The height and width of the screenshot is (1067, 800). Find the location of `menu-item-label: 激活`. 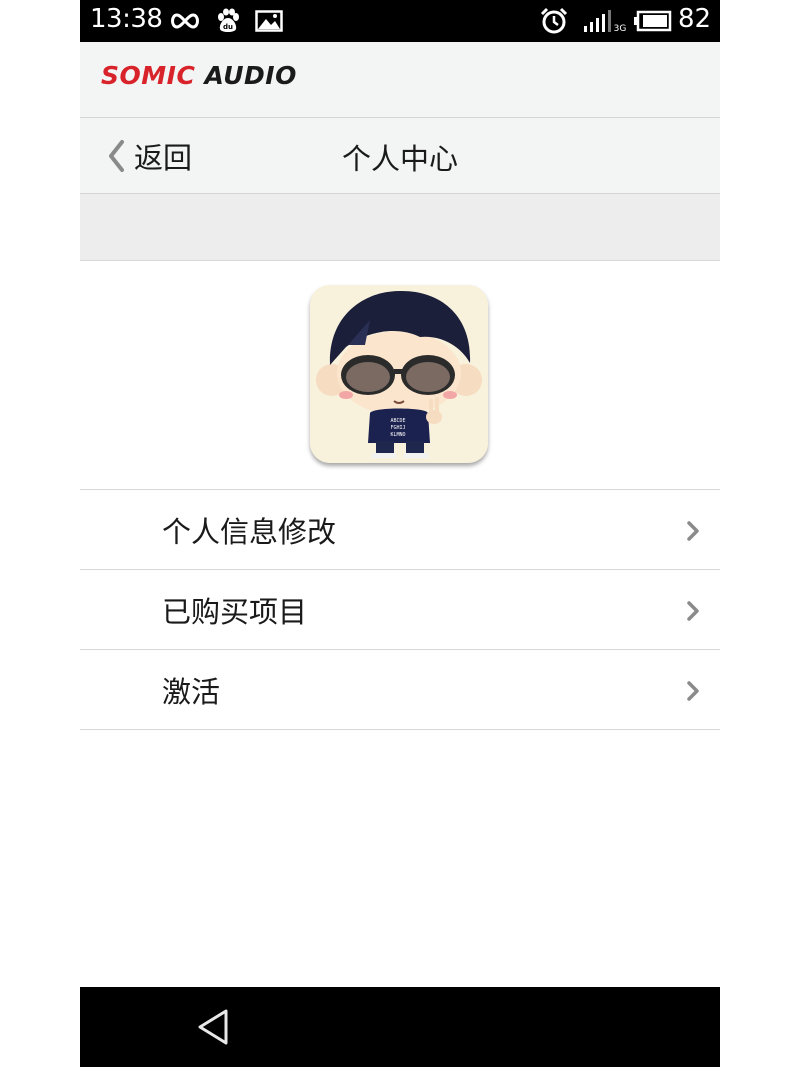

menu-item-label: 激活 is located at coordinates (191, 691).